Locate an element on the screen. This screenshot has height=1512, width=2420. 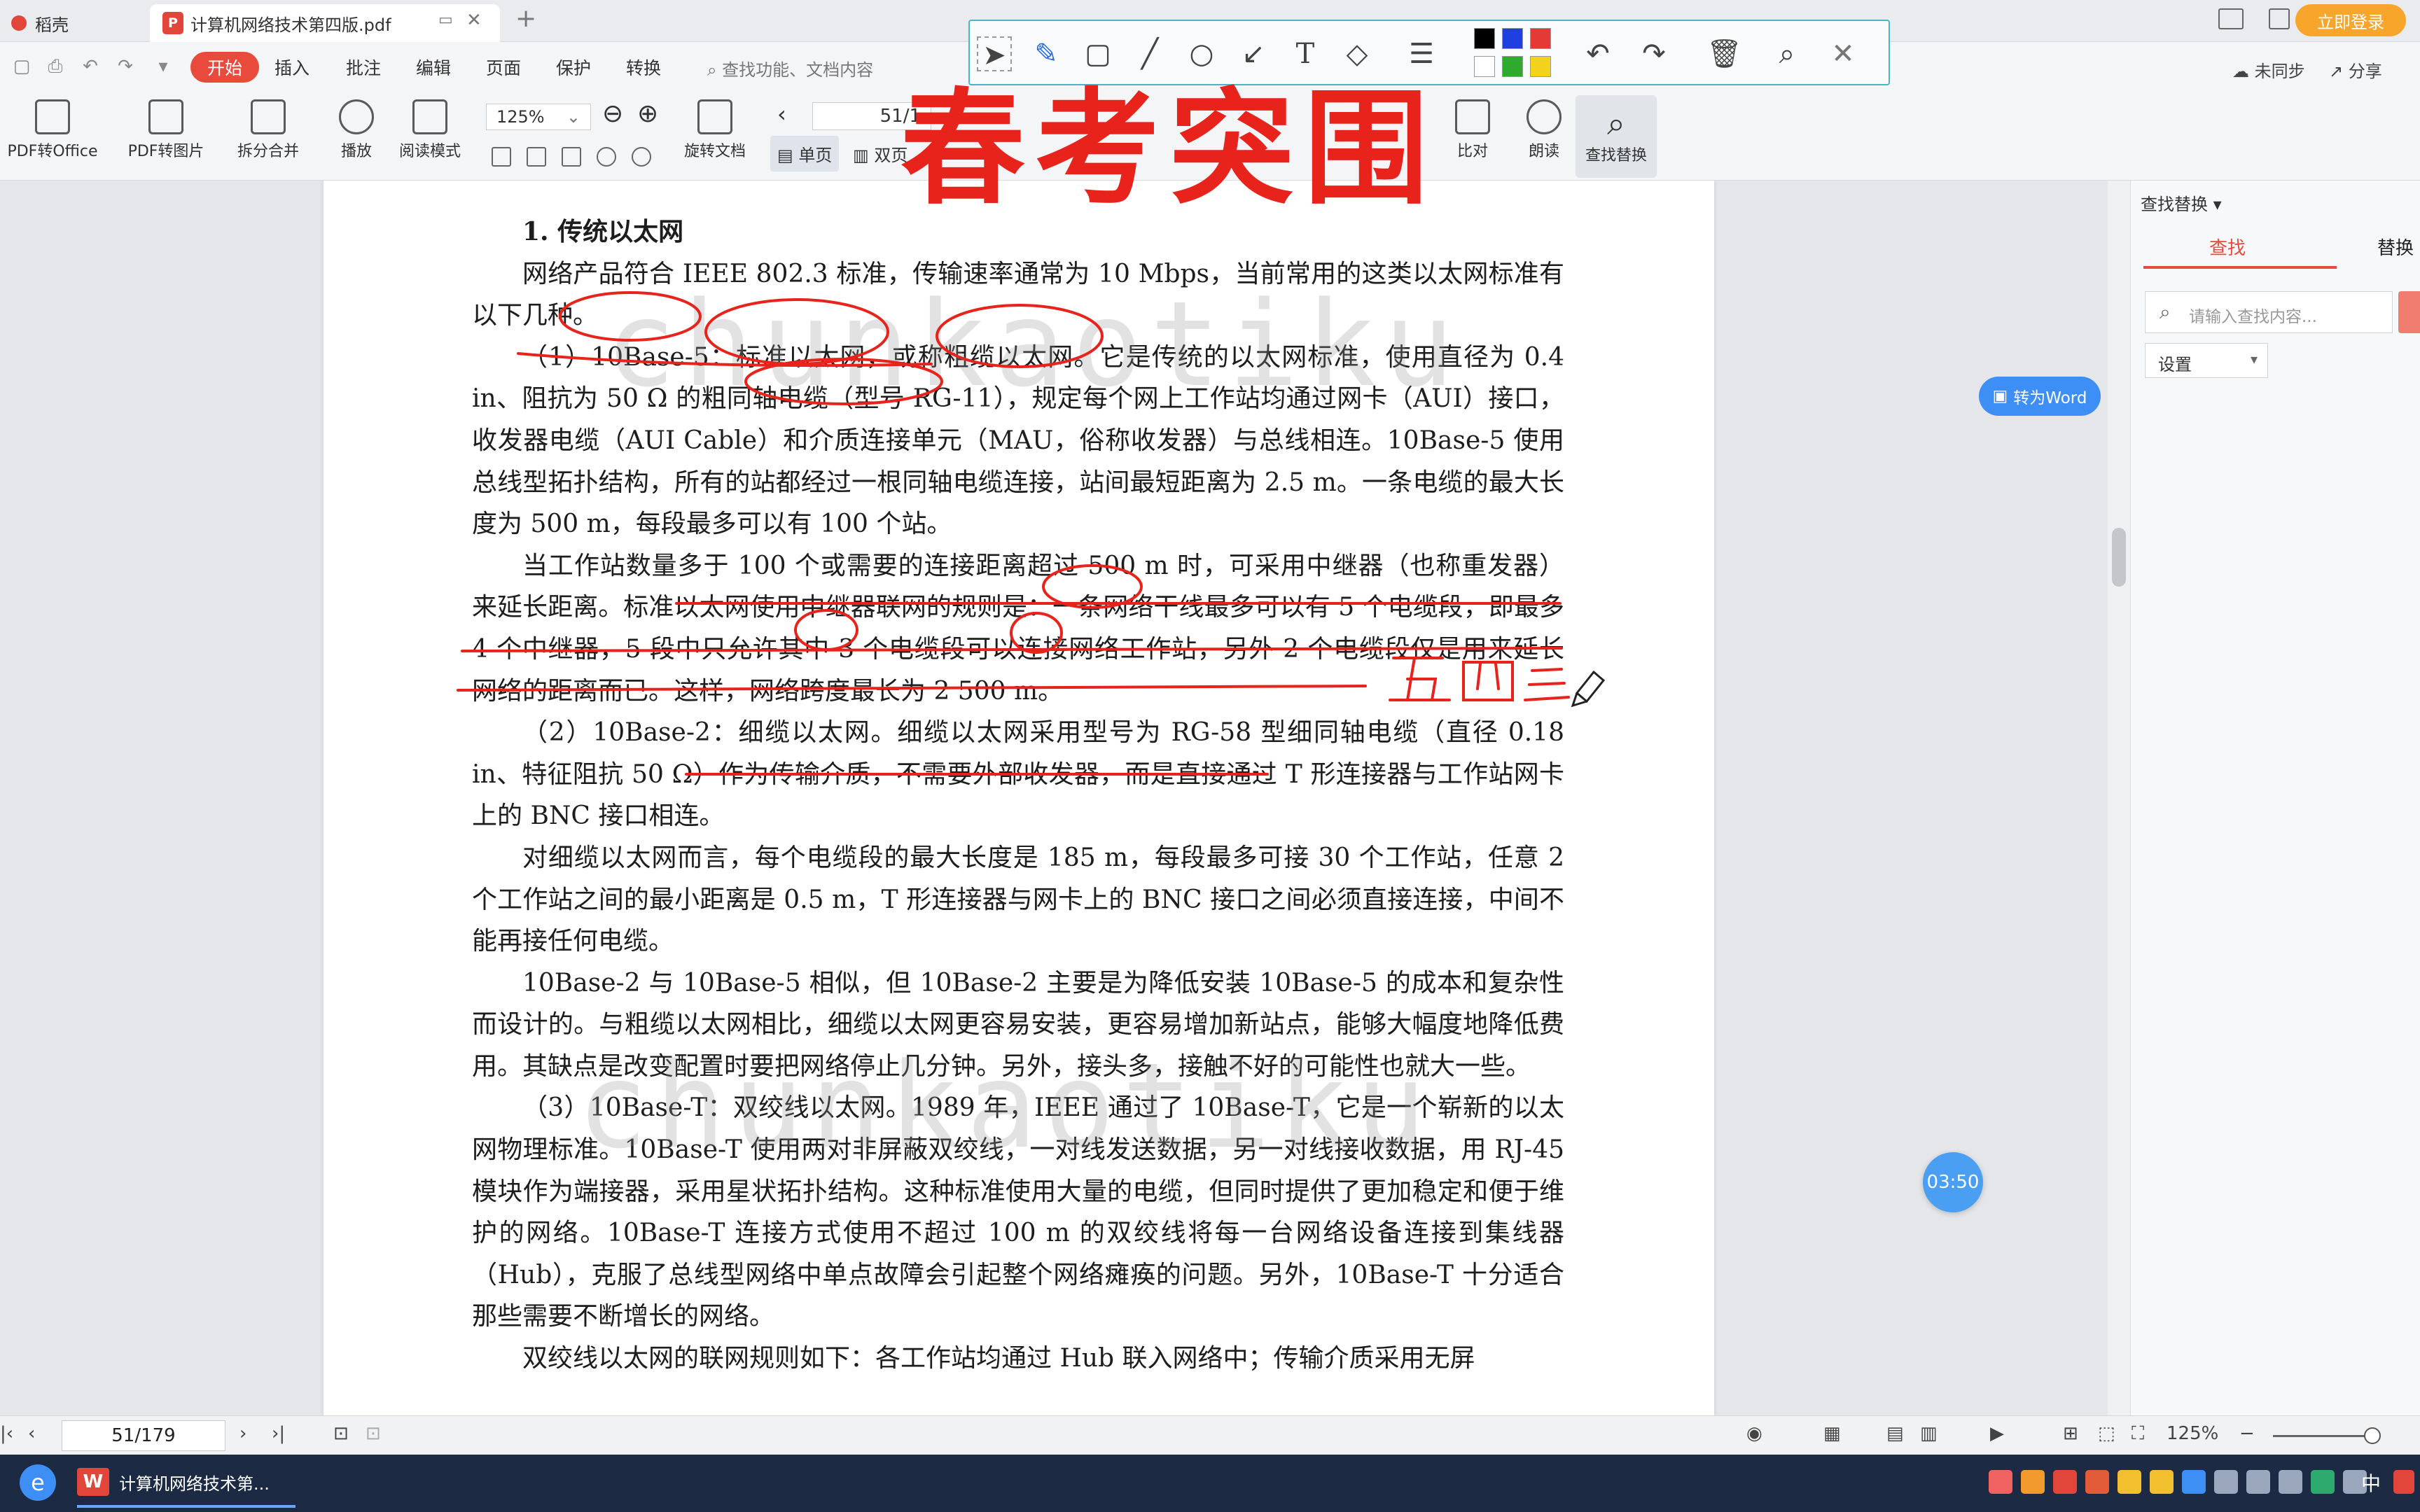
pen-tool-icon: ✎ is located at coordinates (1046, 53).